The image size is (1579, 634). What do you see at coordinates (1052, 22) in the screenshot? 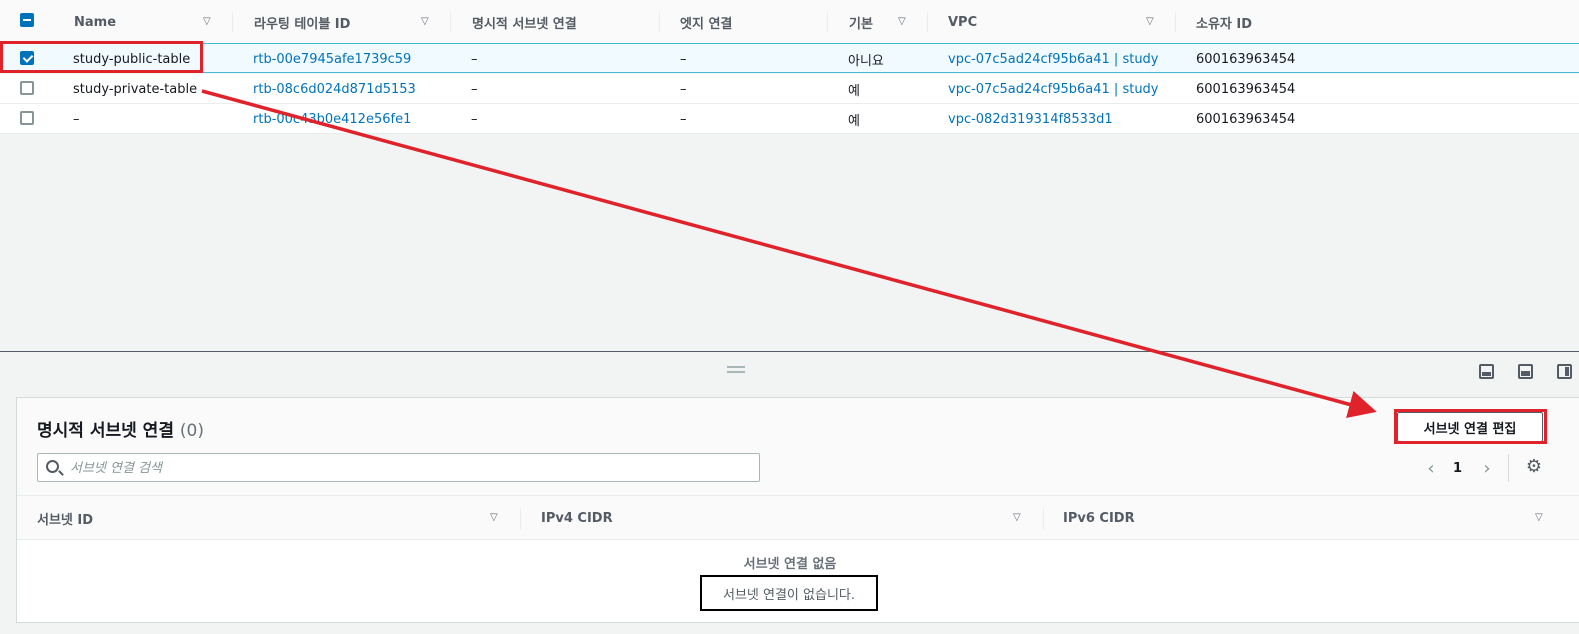
I see `column-header-vpc: VPC ▽` at bounding box center [1052, 22].